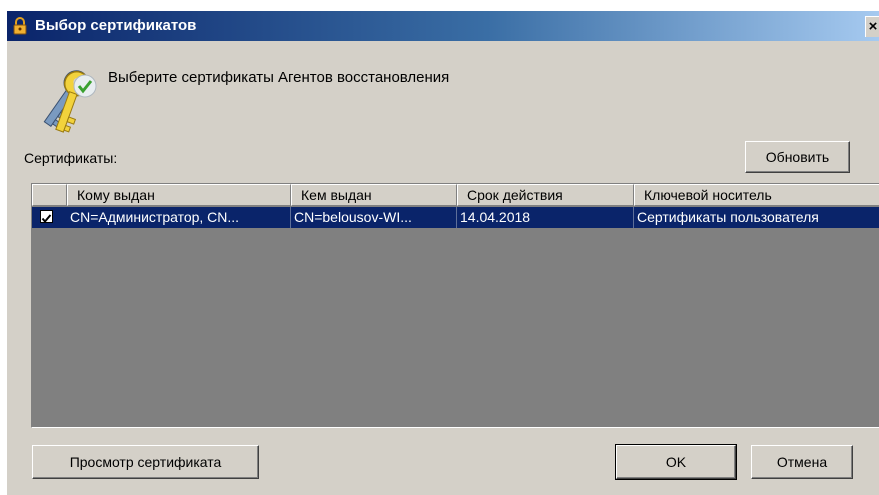 The height and width of the screenshot is (495, 879). What do you see at coordinates (179, 195) in the screenshot?
I see `column-header-issued-to: Кому выдан` at bounding box center [179, 195].